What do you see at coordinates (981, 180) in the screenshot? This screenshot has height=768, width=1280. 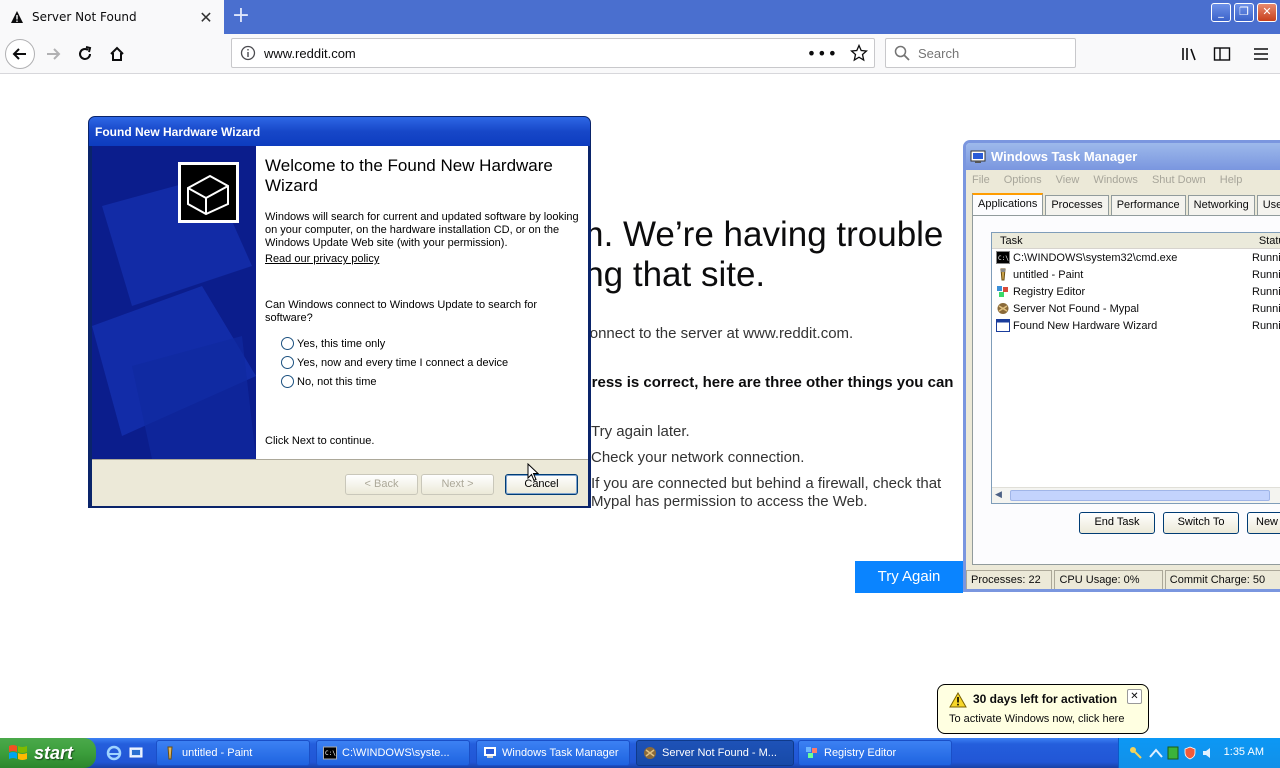 I see `menu-file: File` at bounding box center [981, 180].